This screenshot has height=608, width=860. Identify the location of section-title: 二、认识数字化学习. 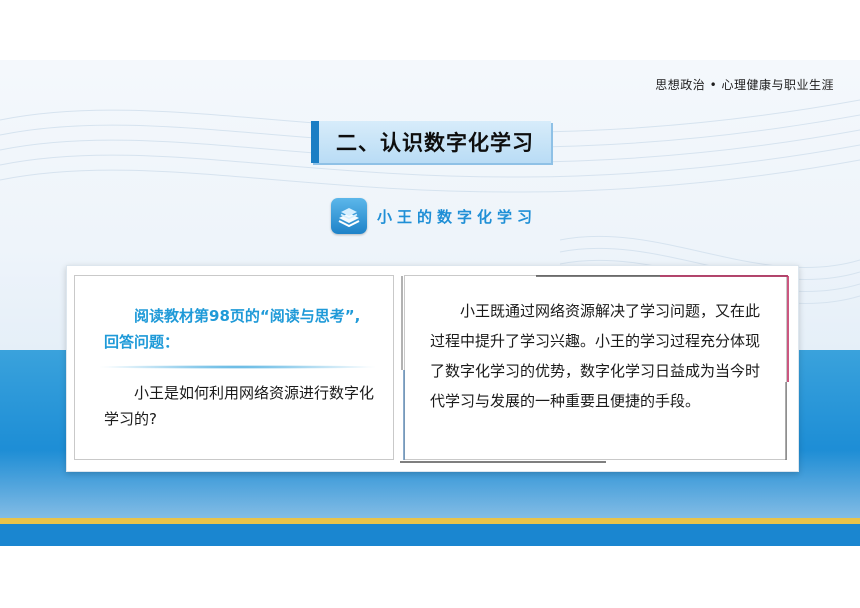
(435, 143).